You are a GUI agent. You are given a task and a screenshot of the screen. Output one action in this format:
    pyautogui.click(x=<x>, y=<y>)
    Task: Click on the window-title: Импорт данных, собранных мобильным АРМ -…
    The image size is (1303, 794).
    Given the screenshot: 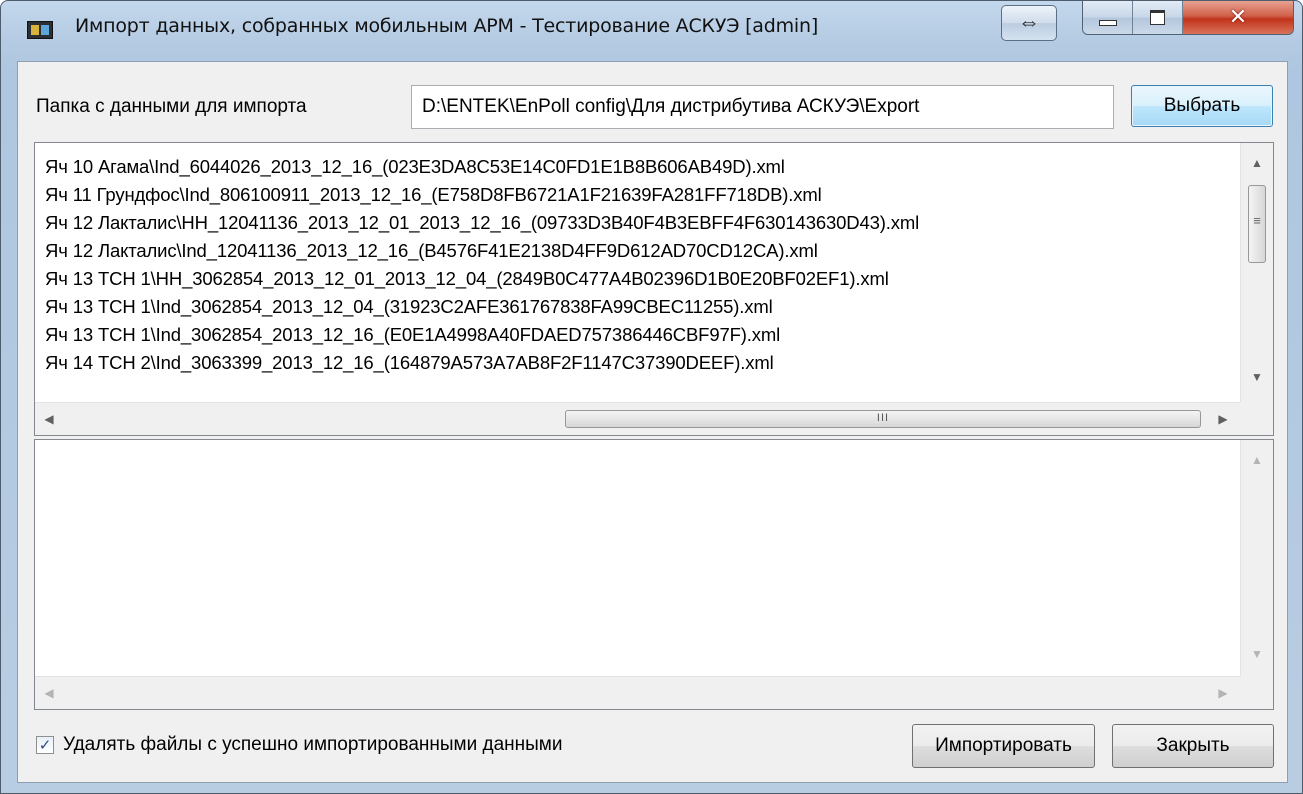 What is the action you would take?
    pyautogui.click(x=447, y=26)
    